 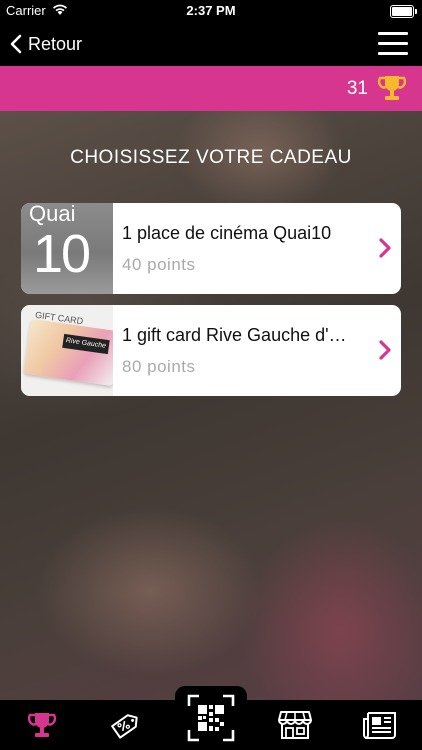 I want to click on coupon-icon, so click(x=124, y=726).